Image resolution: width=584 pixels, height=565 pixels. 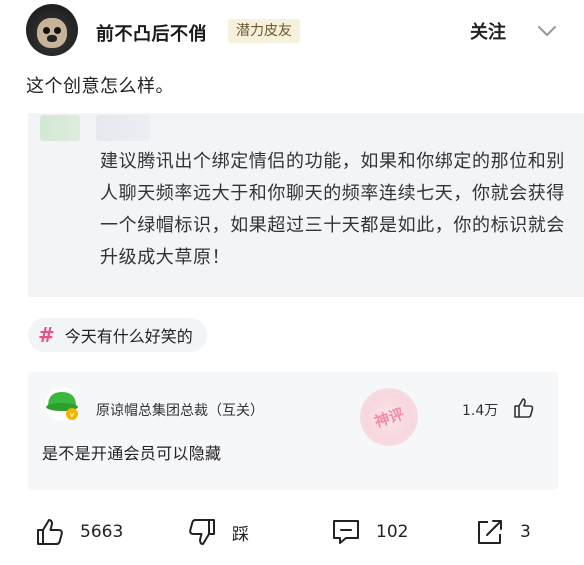 I want to click on share-icon, so click(x=490, y=532).